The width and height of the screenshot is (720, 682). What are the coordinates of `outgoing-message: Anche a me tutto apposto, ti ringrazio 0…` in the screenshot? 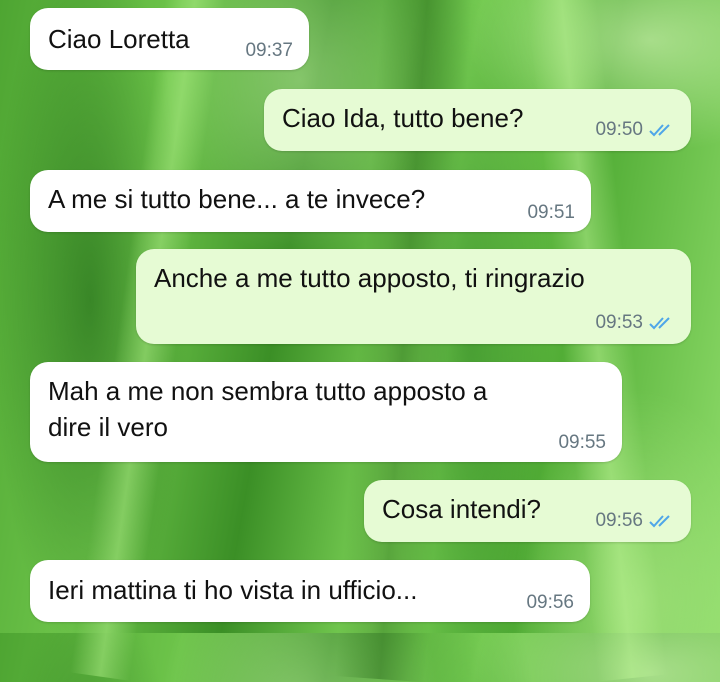 It's located at (413, 296).